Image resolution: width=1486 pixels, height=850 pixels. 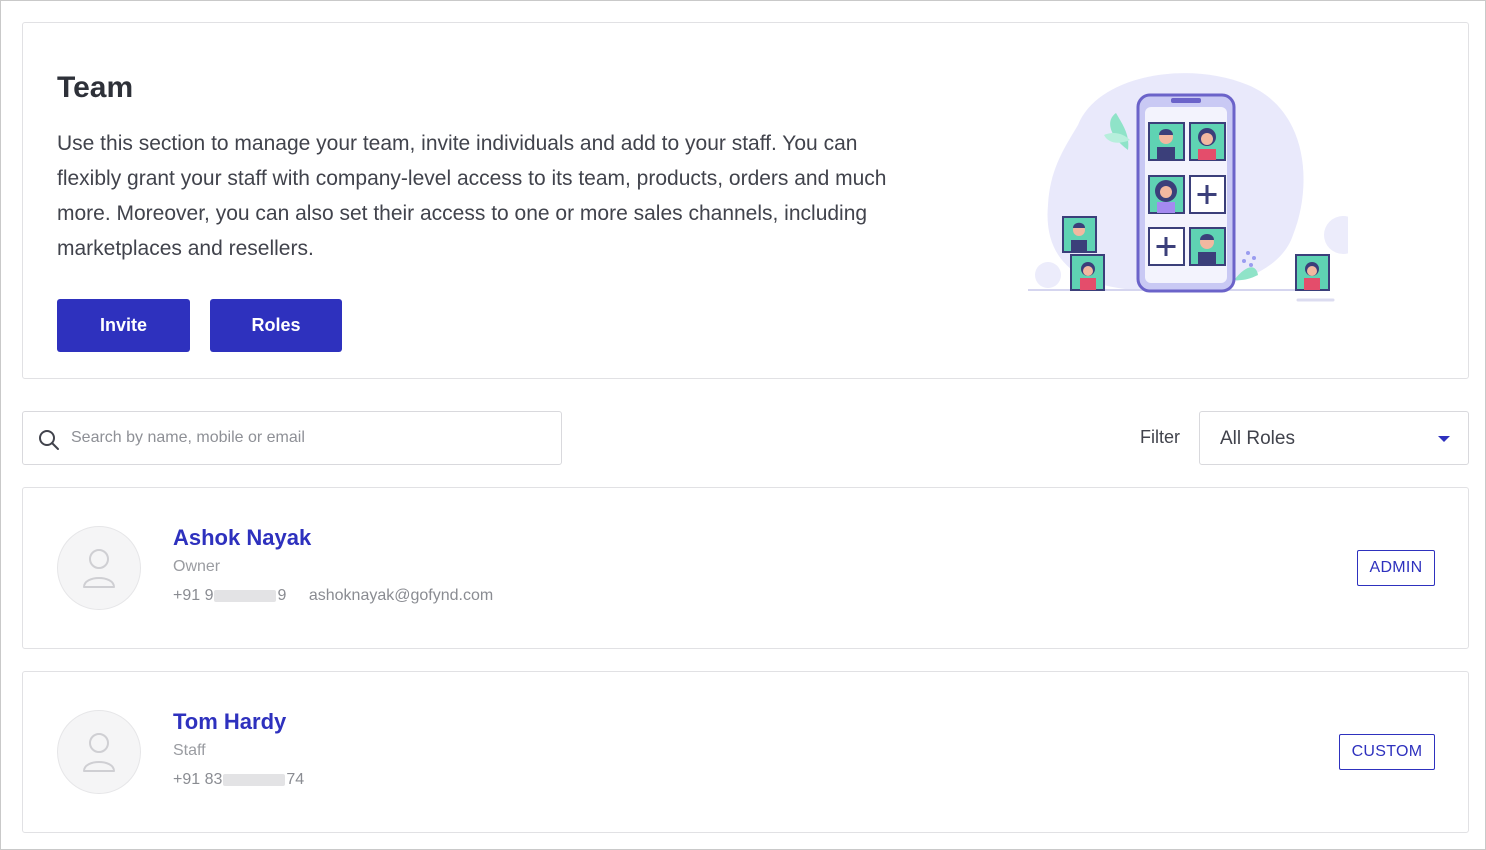 What do you see at coordinates (242, 538) in the screenshot?
I see `member-name: Ashok Nayak` at bounding box center [242, 538].